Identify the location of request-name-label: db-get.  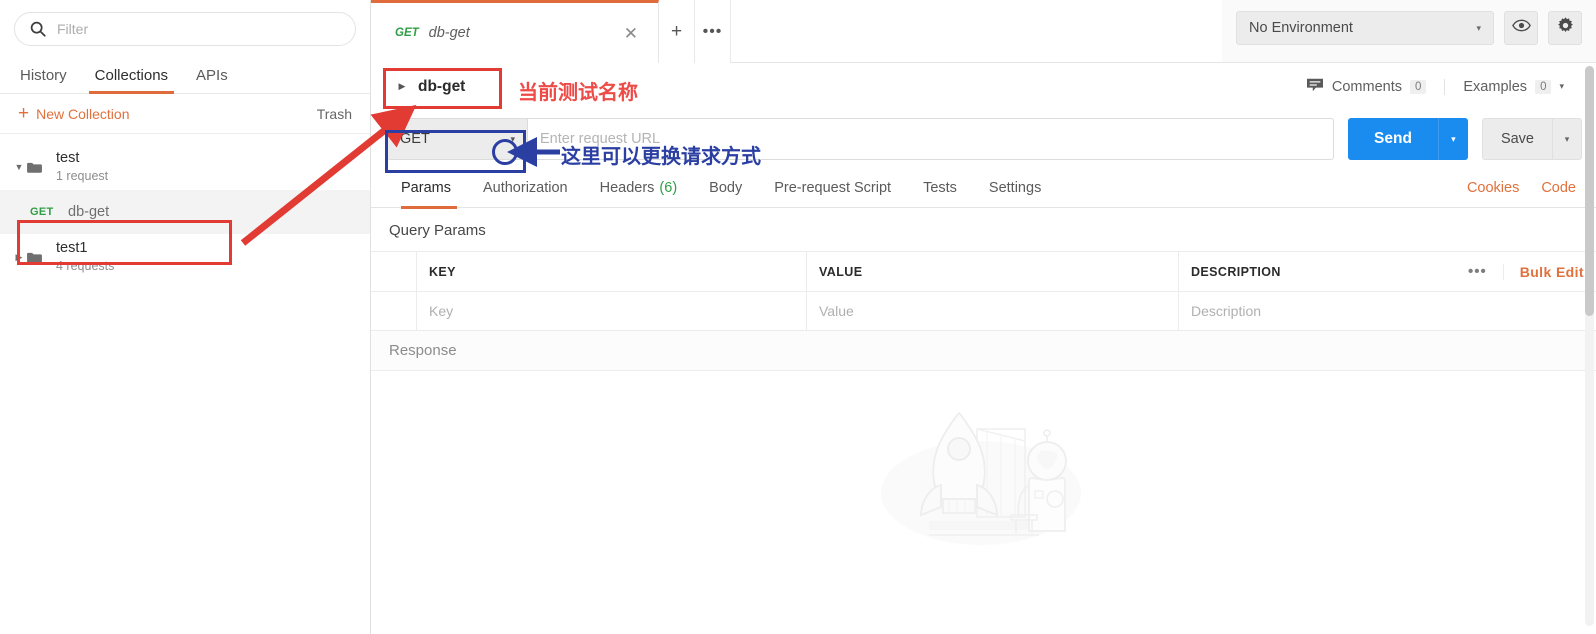
(89, 212).